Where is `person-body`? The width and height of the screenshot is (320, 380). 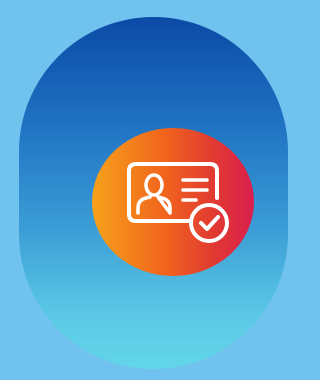
person-body is located at coordinates (154, 205).